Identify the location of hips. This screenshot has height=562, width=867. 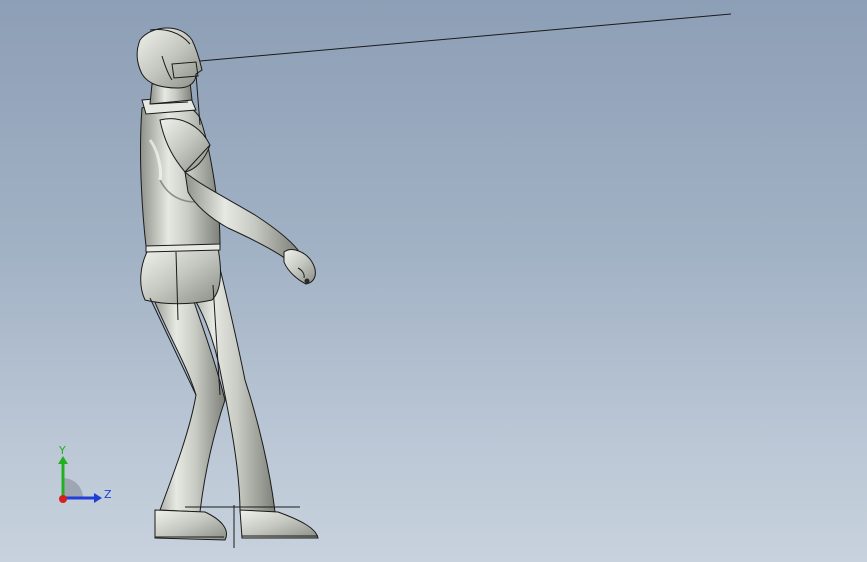
(180, 276).